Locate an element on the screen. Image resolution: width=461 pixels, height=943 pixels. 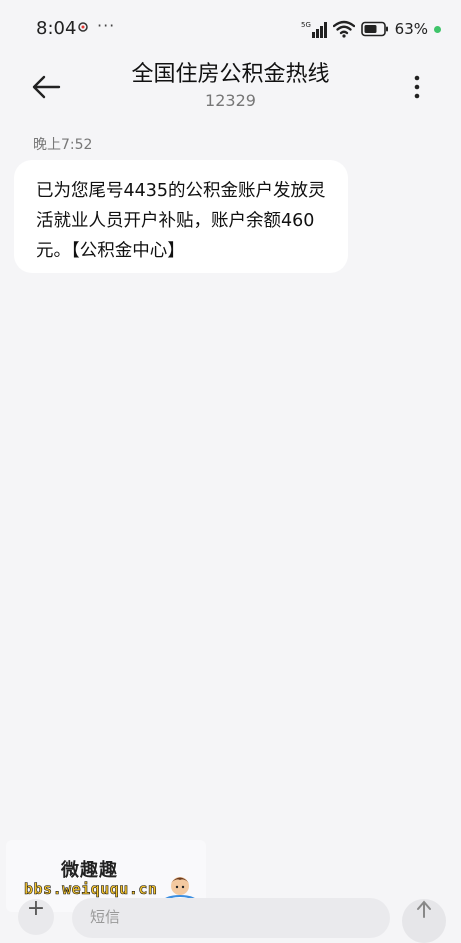
signal-icon: 5G is located at coordinates (314, 29).